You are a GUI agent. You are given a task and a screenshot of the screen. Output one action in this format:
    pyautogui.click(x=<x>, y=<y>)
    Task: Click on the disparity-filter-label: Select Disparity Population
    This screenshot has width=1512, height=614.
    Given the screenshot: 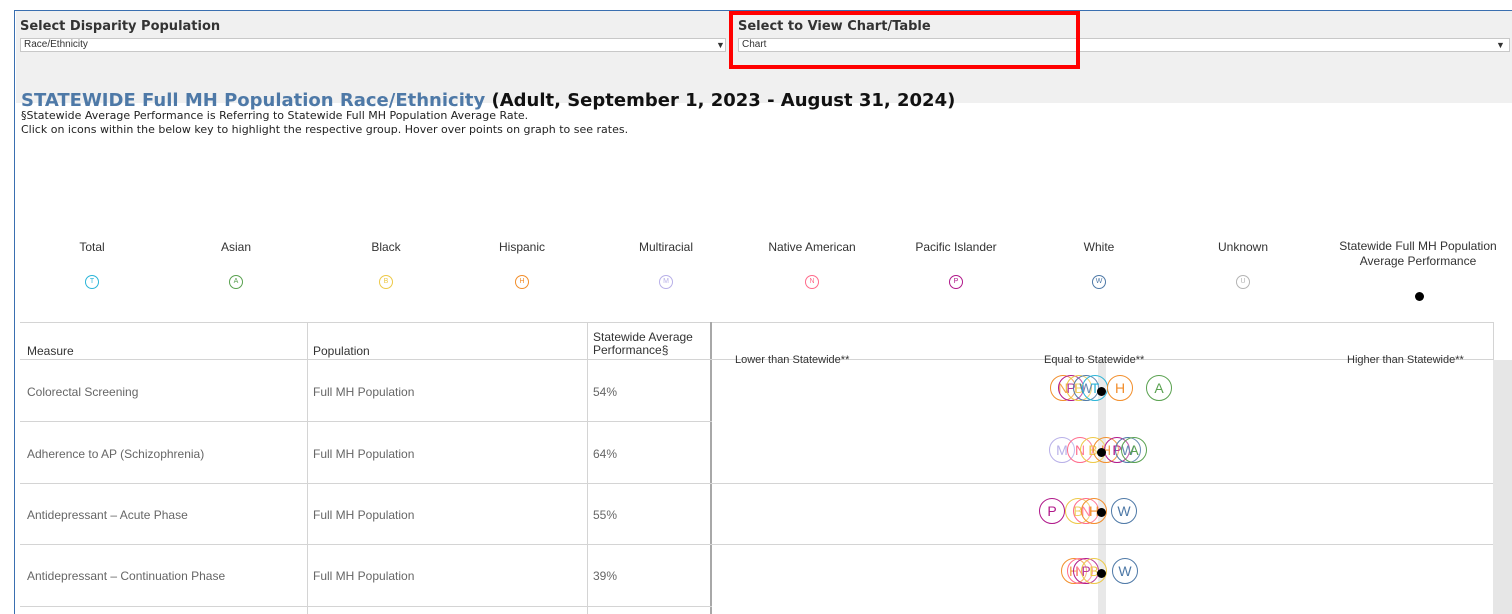 What is the action you would take?
    pyautogui.click(x=120, y=26)
    